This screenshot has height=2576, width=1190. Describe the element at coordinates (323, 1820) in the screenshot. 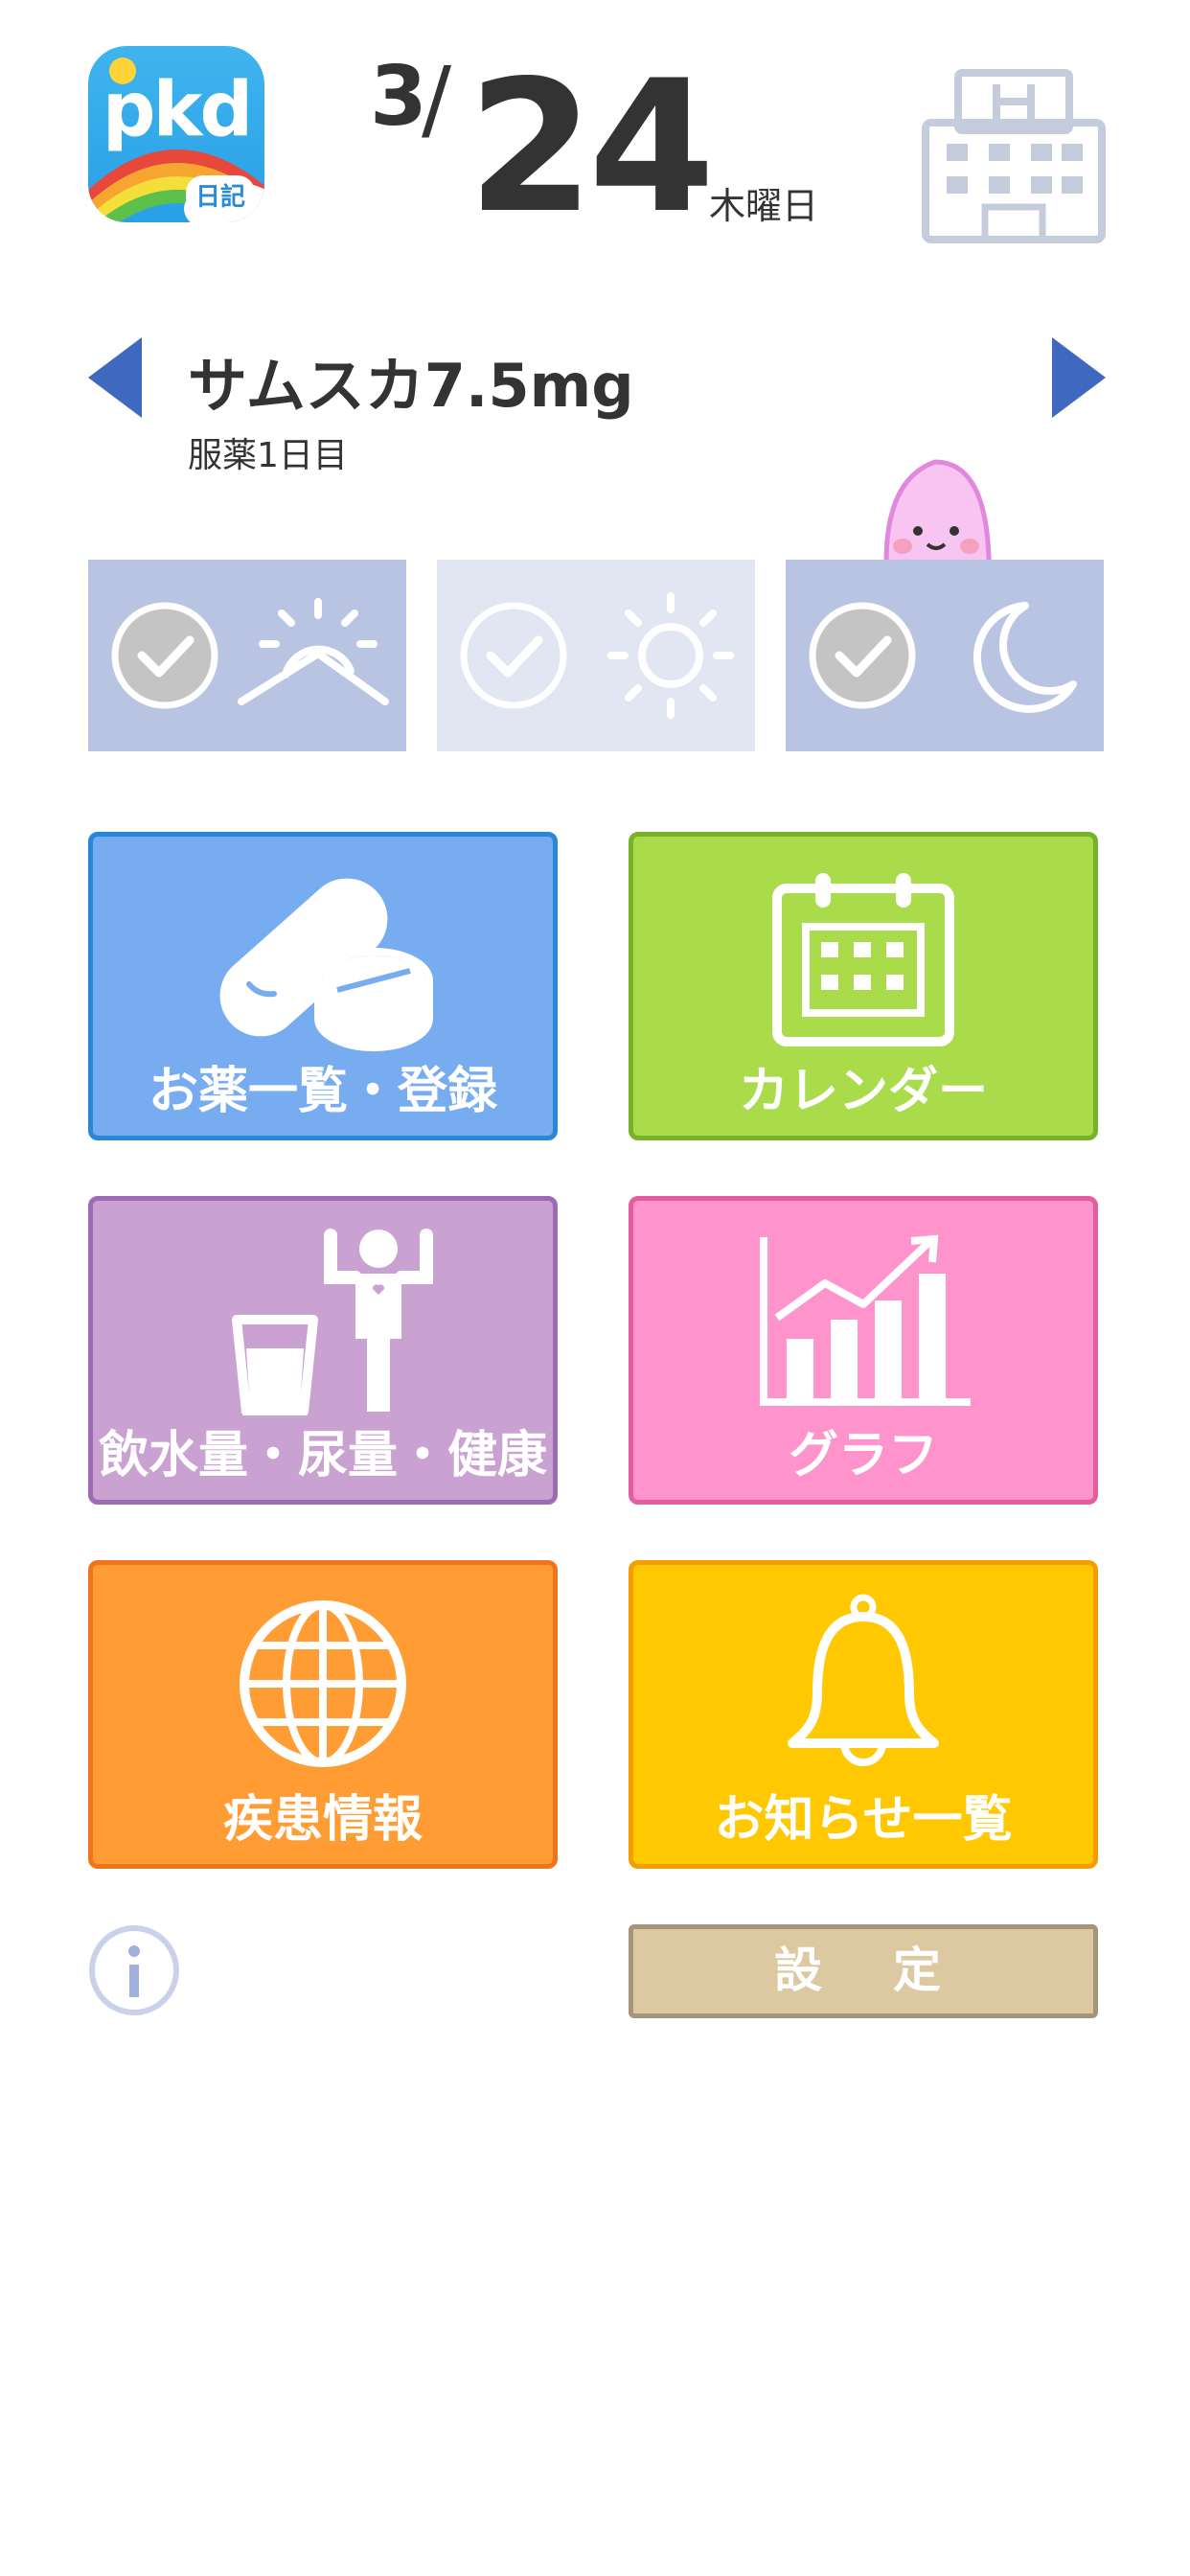

I see `tile-label: 疾患情報` at that location.